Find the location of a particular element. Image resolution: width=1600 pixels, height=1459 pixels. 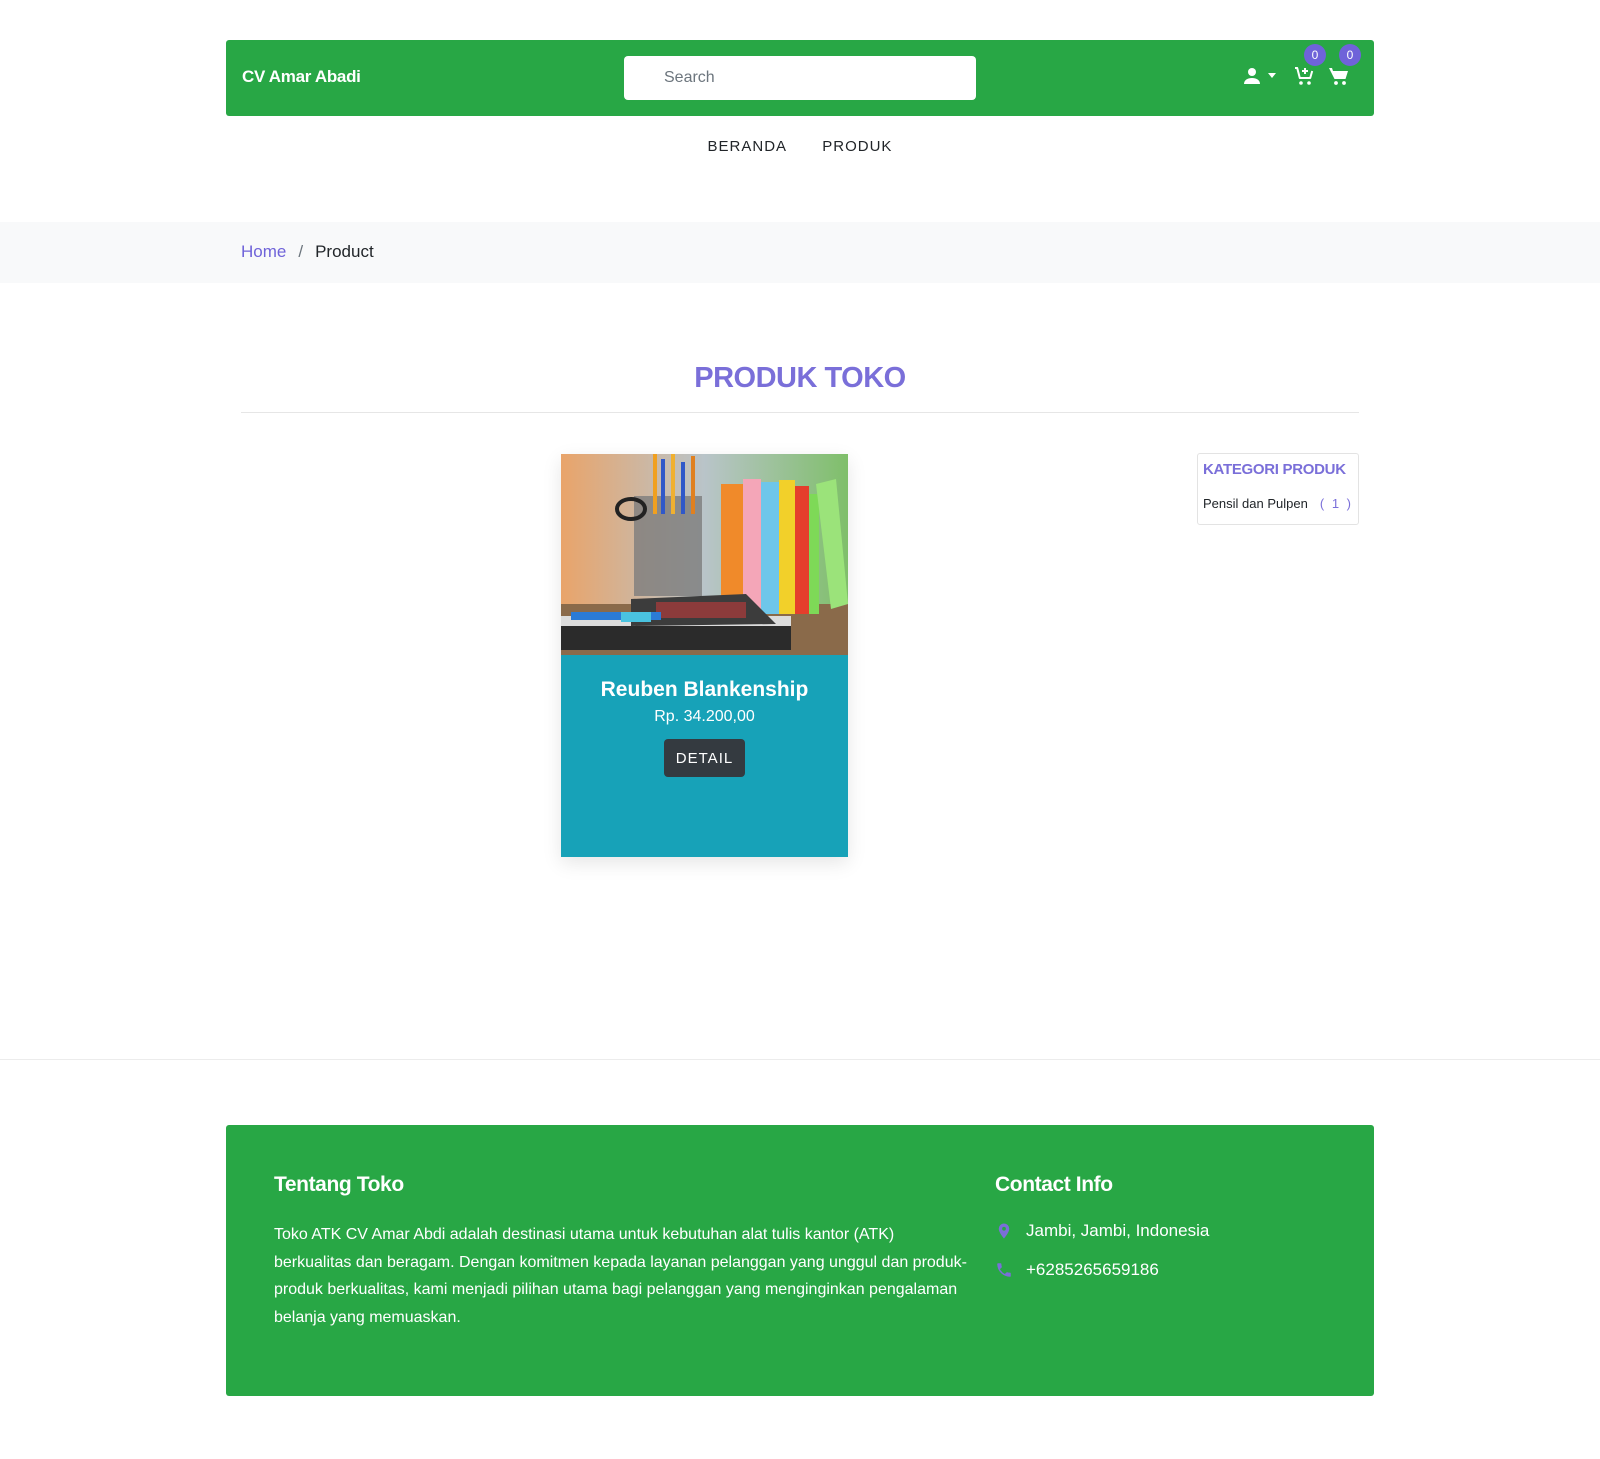

category-panel: KATEGORI PRODUK Pensil dan Pulpen ( 1 ) is located at coordinates (1278, 489).